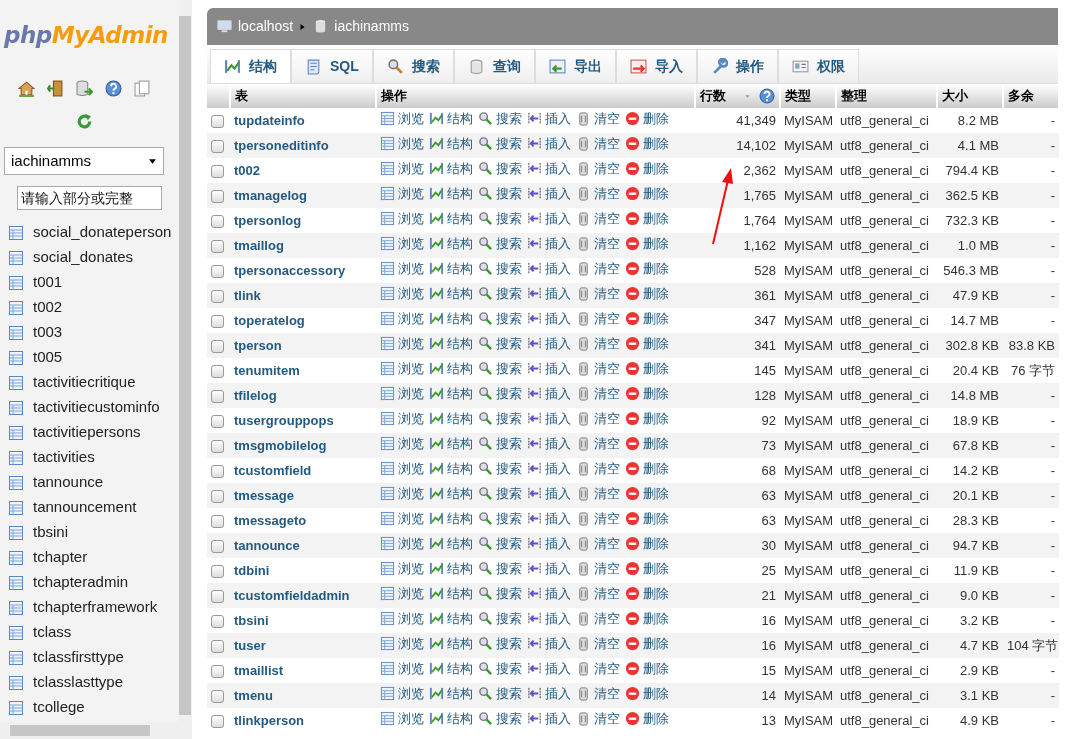  Describe the element at coordinates (252, 570) in the screenshot. I see `table-link: tdbini` at that location.